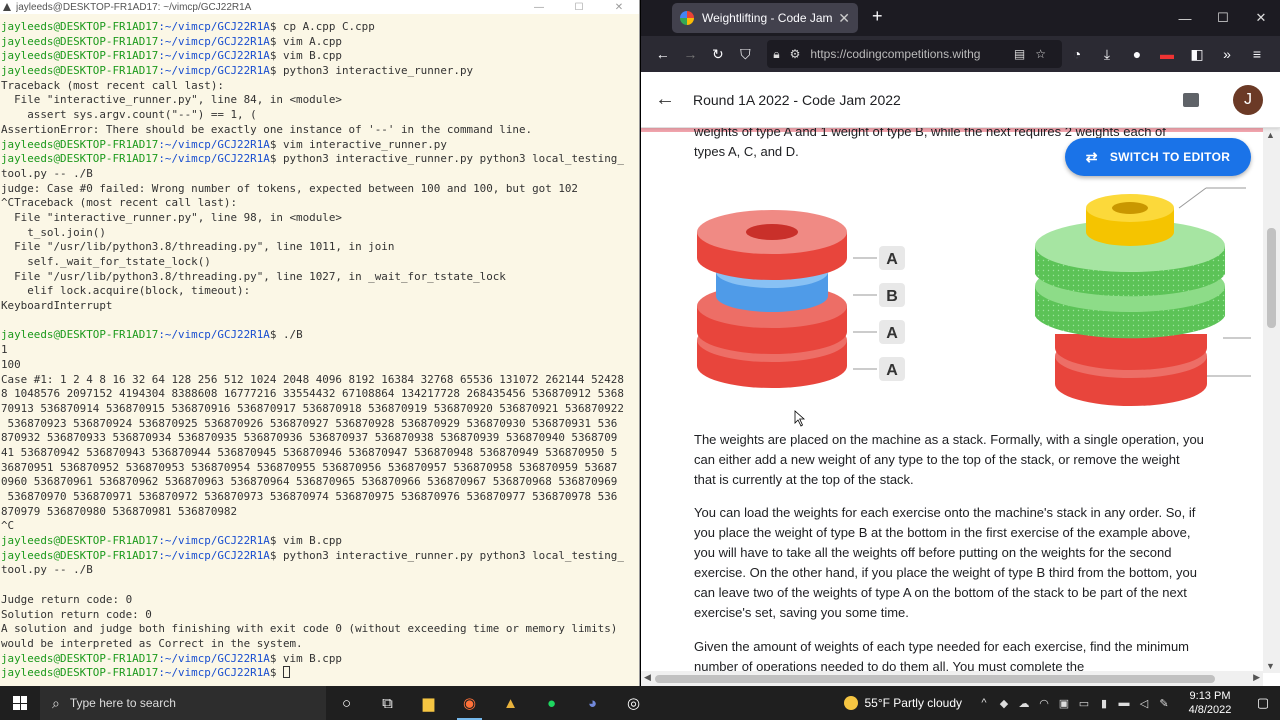  What do you see at coordinates (1197, 54) in the screenshot?
I see `extension-flag-icon: ◧` at bounding box center [1197, 54].